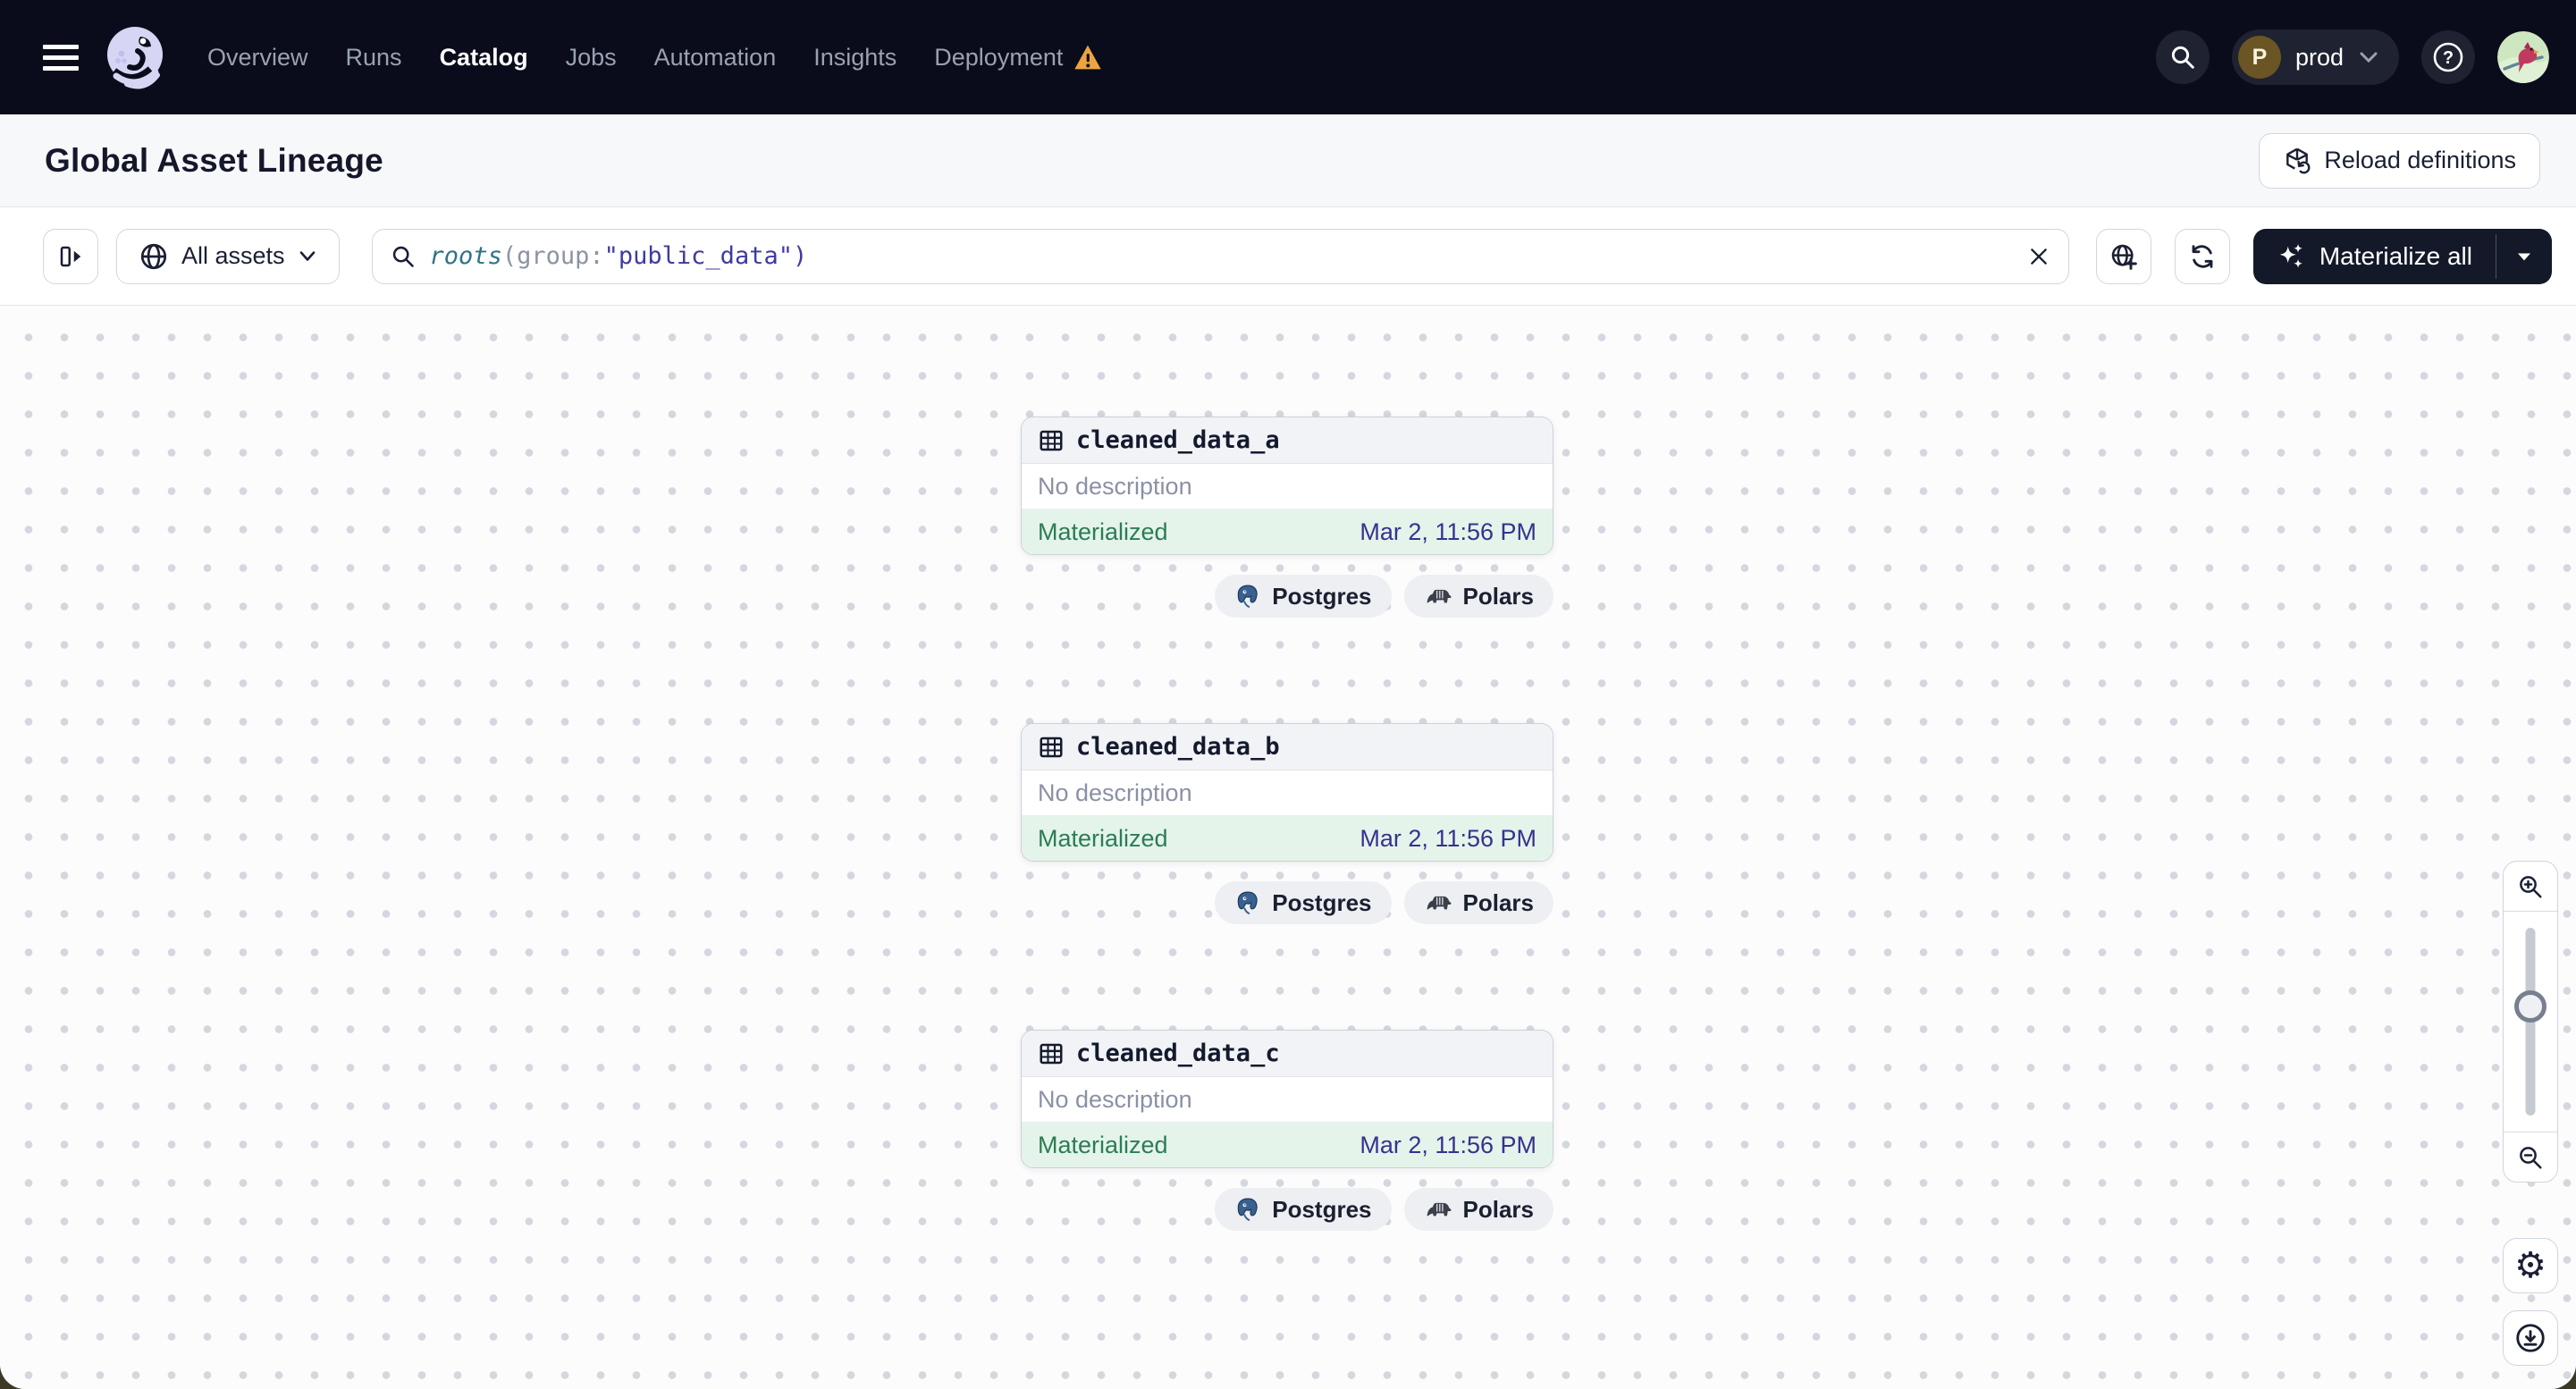 The width and height of the screenshot is (2576, 1389). I want to click on help-button: ?, so click(2448, 57).